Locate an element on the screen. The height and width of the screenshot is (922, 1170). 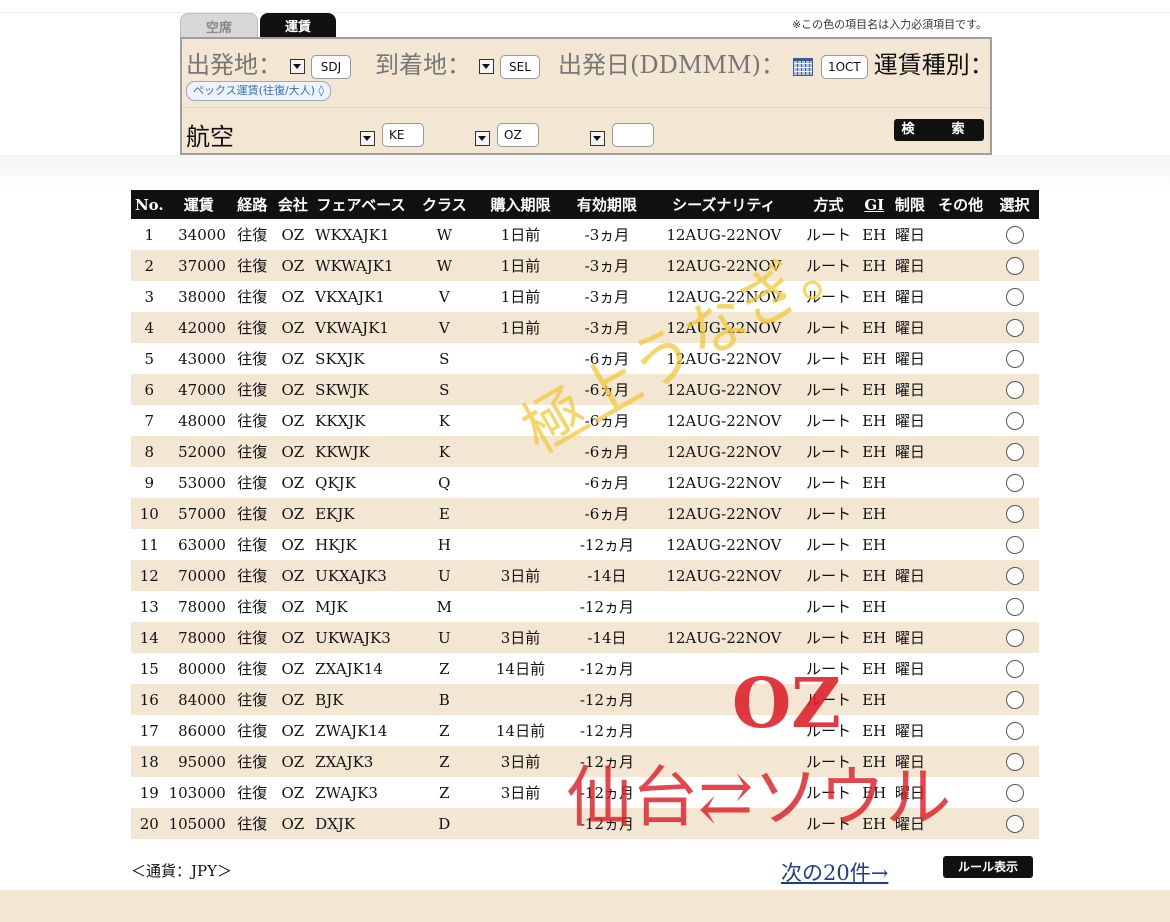
tab-availability: 空席 is located at coordinates (219, 25).